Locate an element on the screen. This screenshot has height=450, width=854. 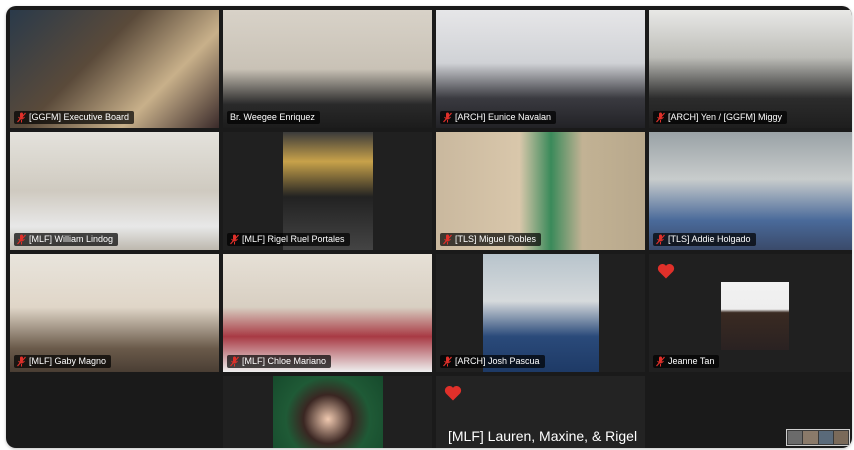
video-tile-eunice-navalan: [ARCH] Eunice Navalan is located at coordinates (540, 69).